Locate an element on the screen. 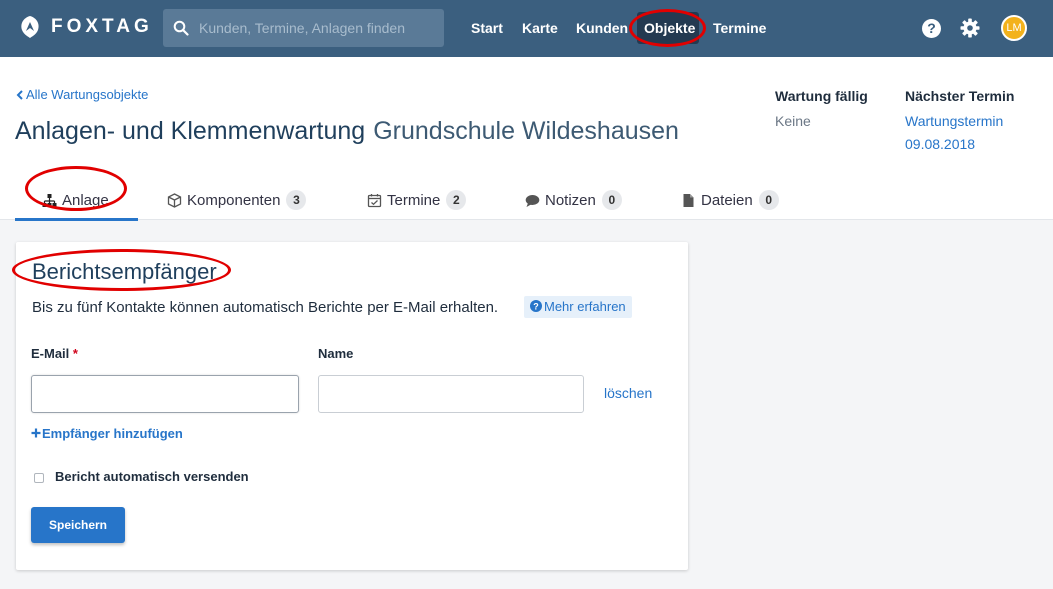 Image resolution: width=1053 pixels, height=589 pixels. nav-karte: Karte is located at coordinates (540, 28).